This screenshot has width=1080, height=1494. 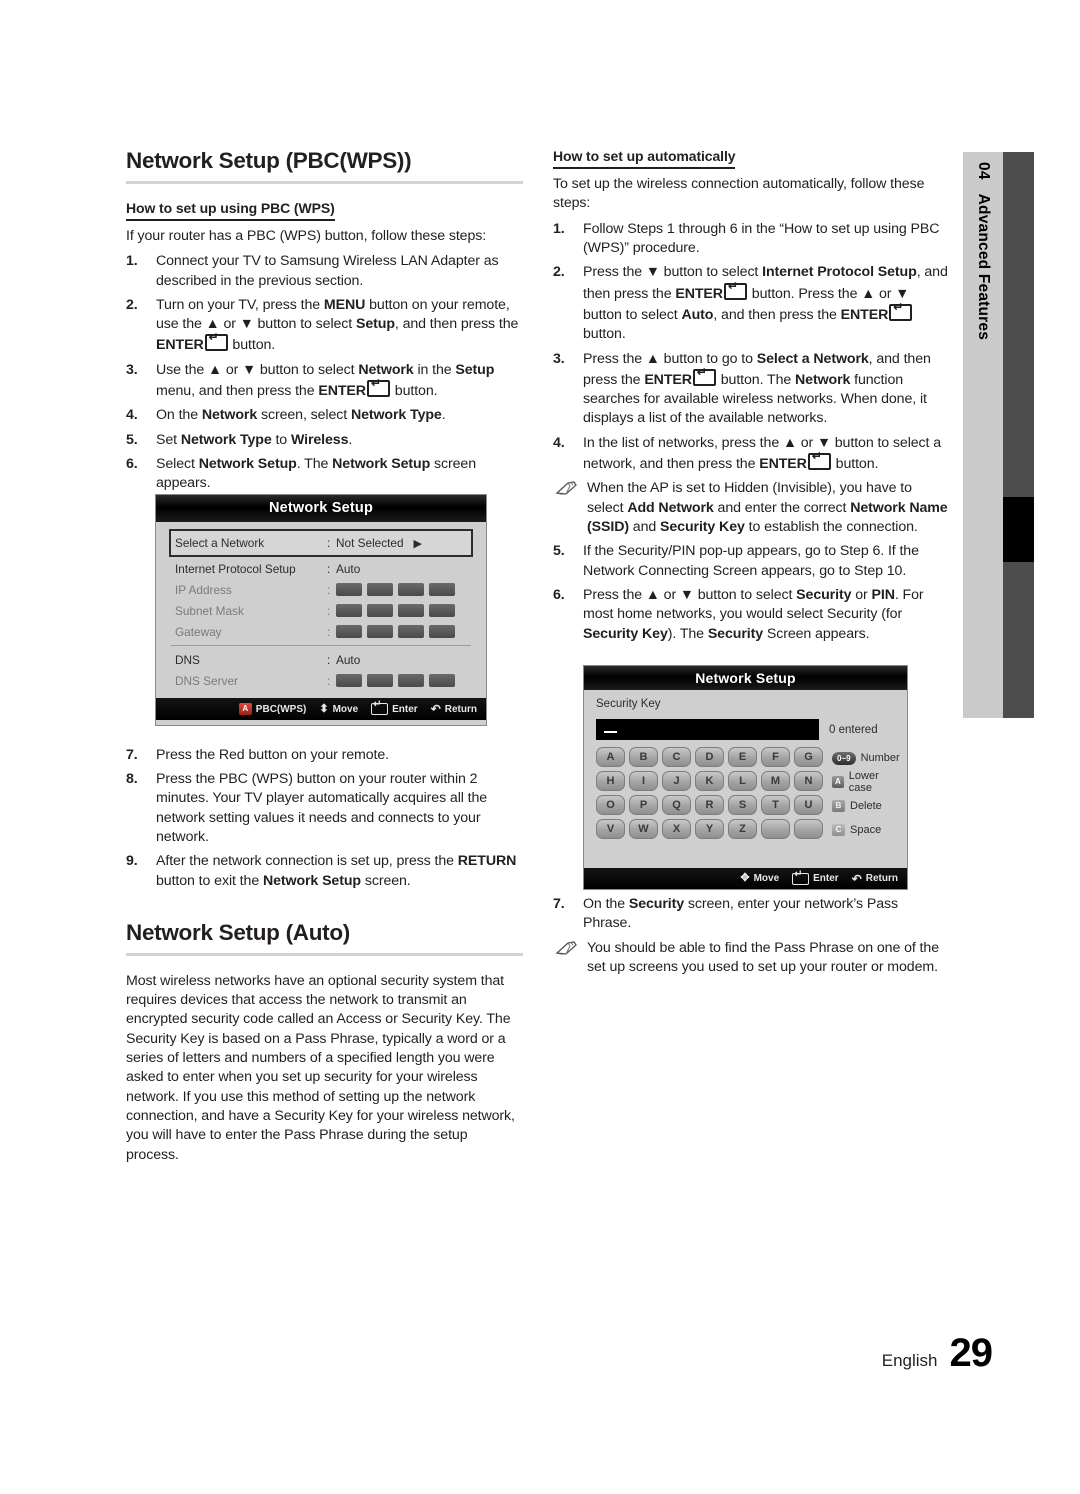 What do you see at coordinates (709, 829) in the screenshot?
I see `keyboard-key-y: Y` at bounding box center [709, 829].